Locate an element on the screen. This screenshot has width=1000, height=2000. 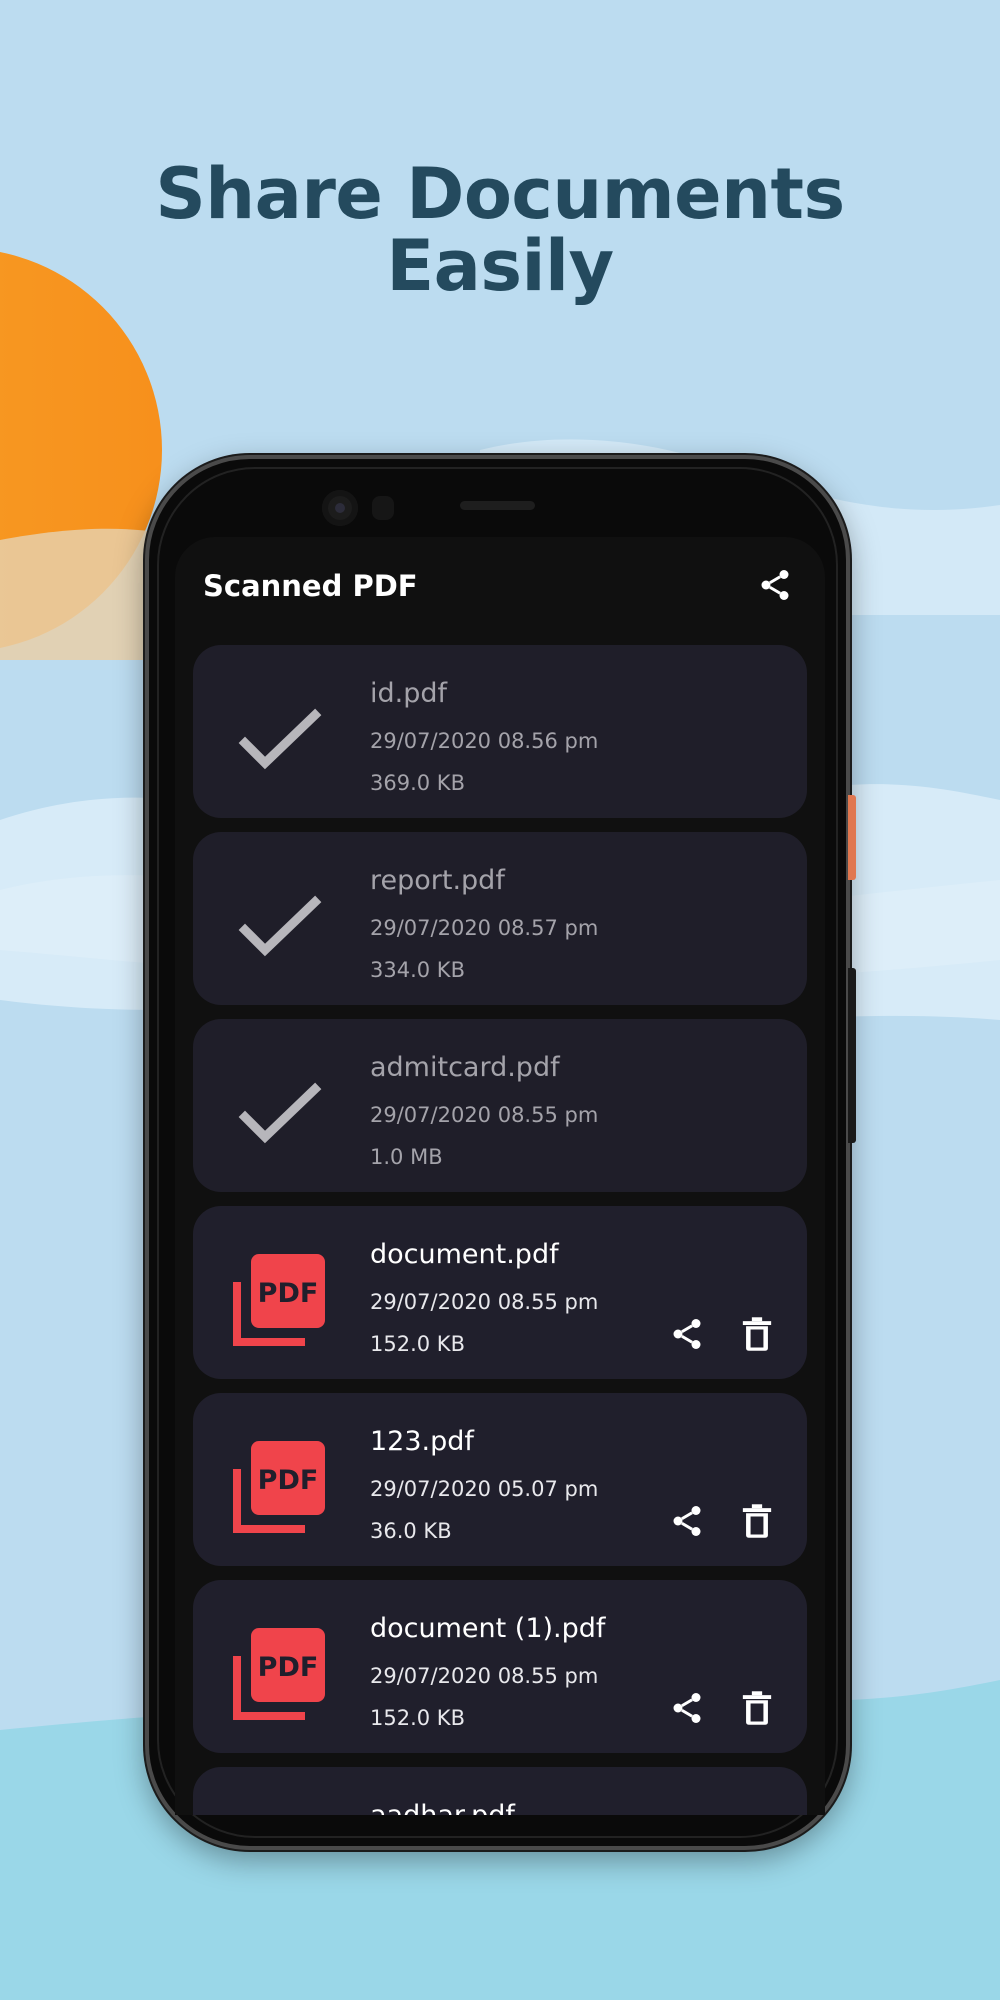
power-button is located at coordinates (852, 837).